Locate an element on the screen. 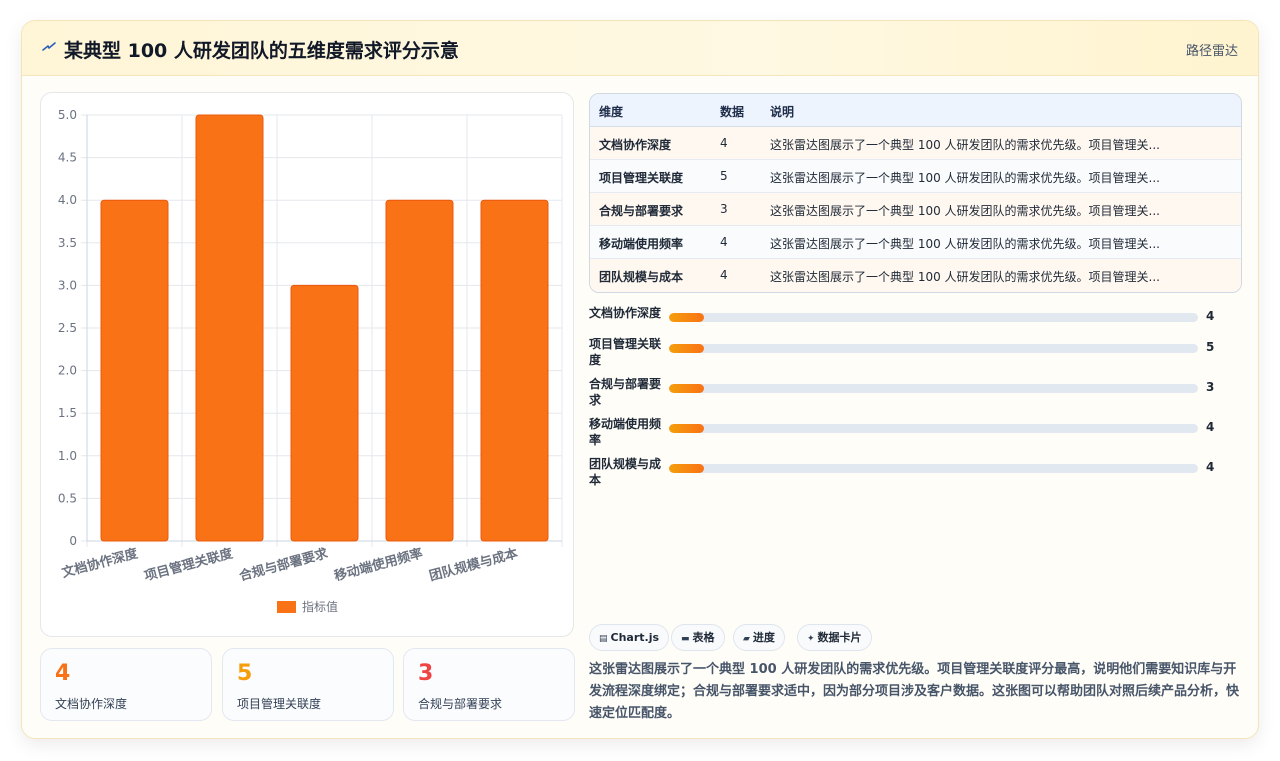 The image size is (1280, 761). progress-row: 合规与部署要求 3 is located at coordinates (909, 391).